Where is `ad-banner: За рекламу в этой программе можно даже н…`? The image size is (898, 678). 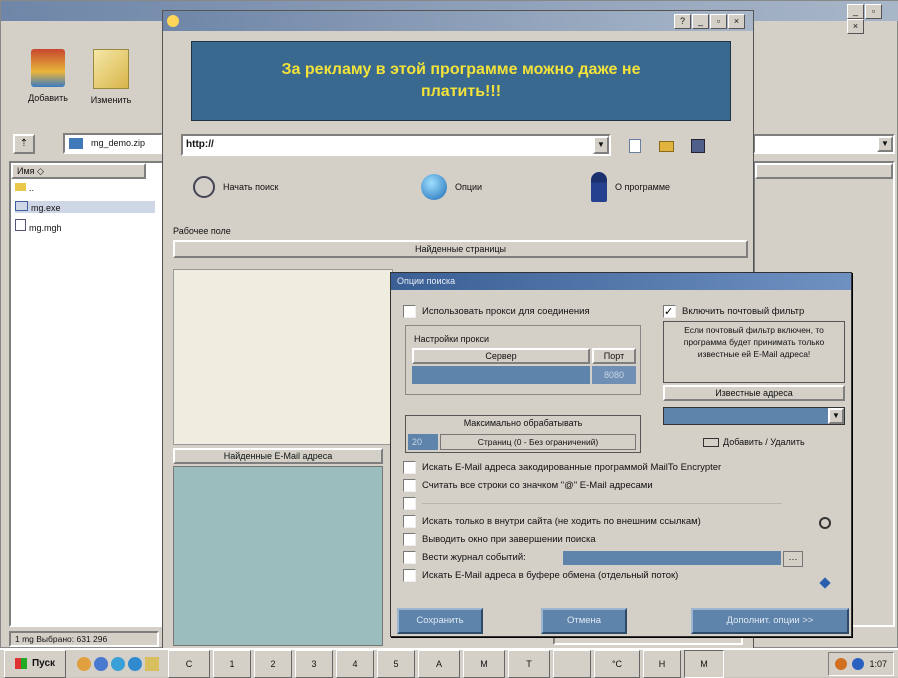
ad-banner: За рекламу в этой программе можно даже н… is located at coordinates (461, 81).